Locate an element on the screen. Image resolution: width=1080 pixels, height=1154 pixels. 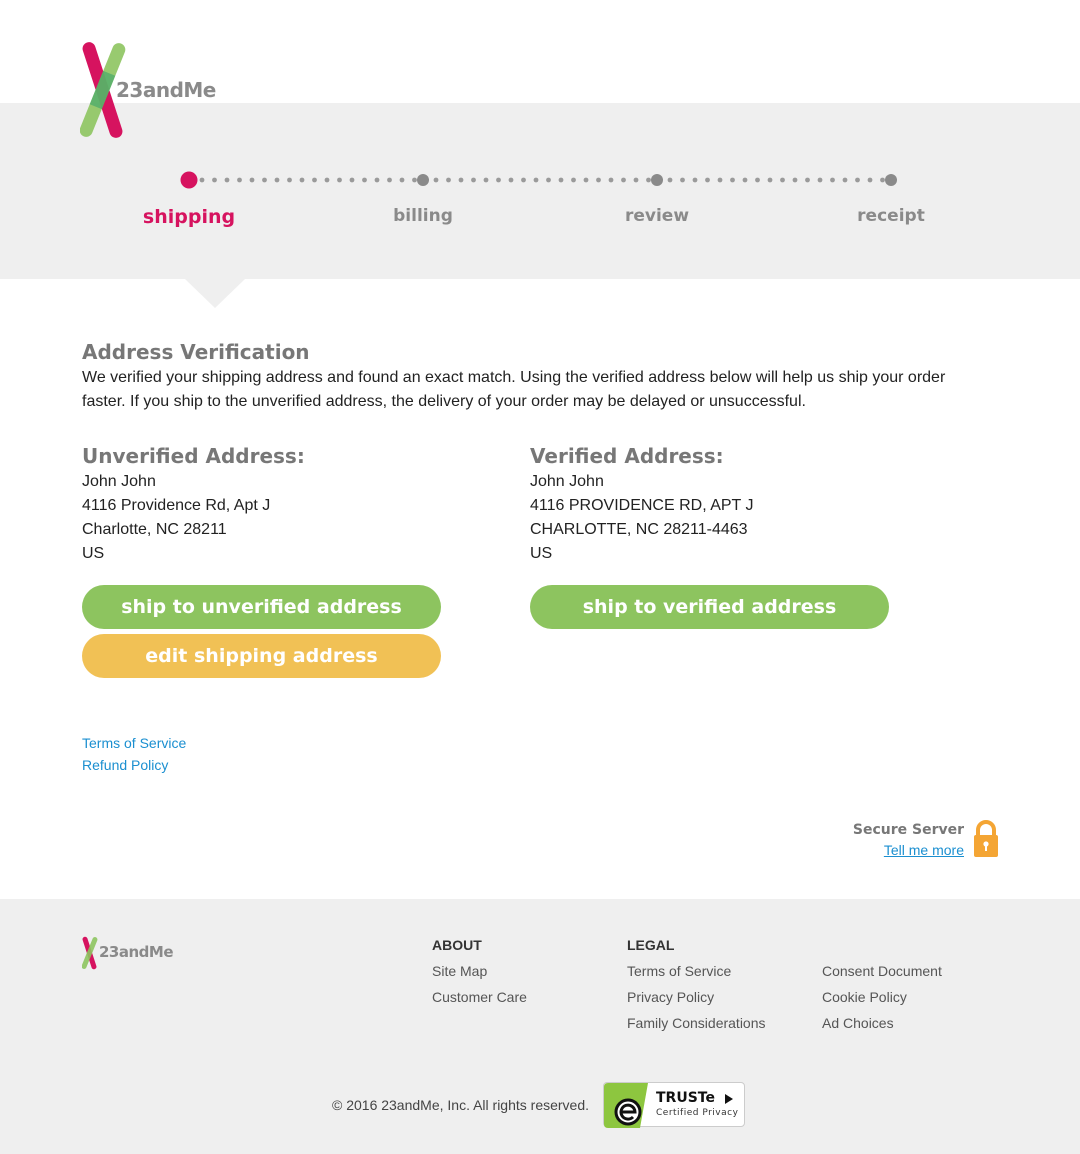
brand-name: 23andMe is located at coordinates (166, 90).